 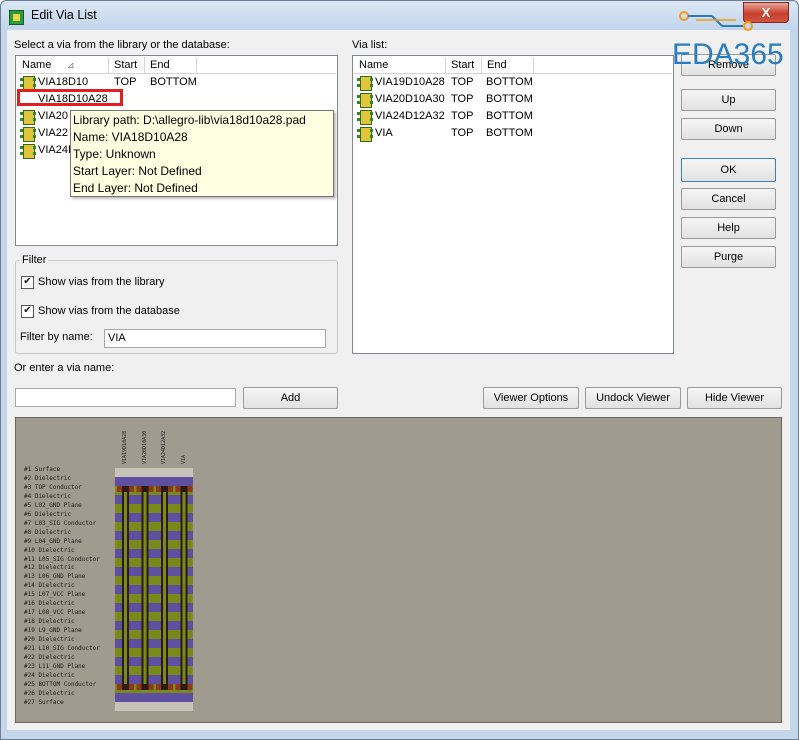 What do you see at coordinates (728, 199) in the screenshot?
I see `cancel-button: Cancel` at bounding box center [728, 199].